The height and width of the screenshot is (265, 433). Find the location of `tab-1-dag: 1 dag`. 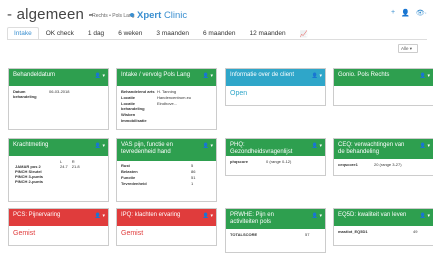

tab-1-dag: 1 dag is located at coordinates (96, 33).